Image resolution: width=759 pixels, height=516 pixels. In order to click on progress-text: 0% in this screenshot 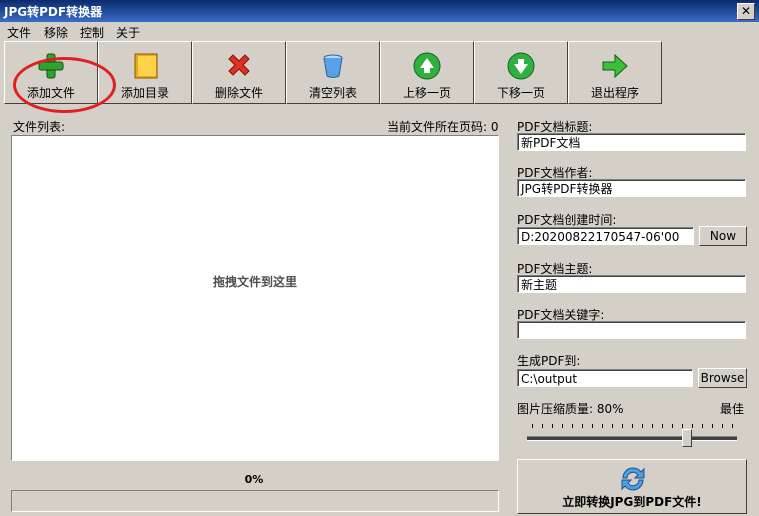, I will do `click(254, 479)`.